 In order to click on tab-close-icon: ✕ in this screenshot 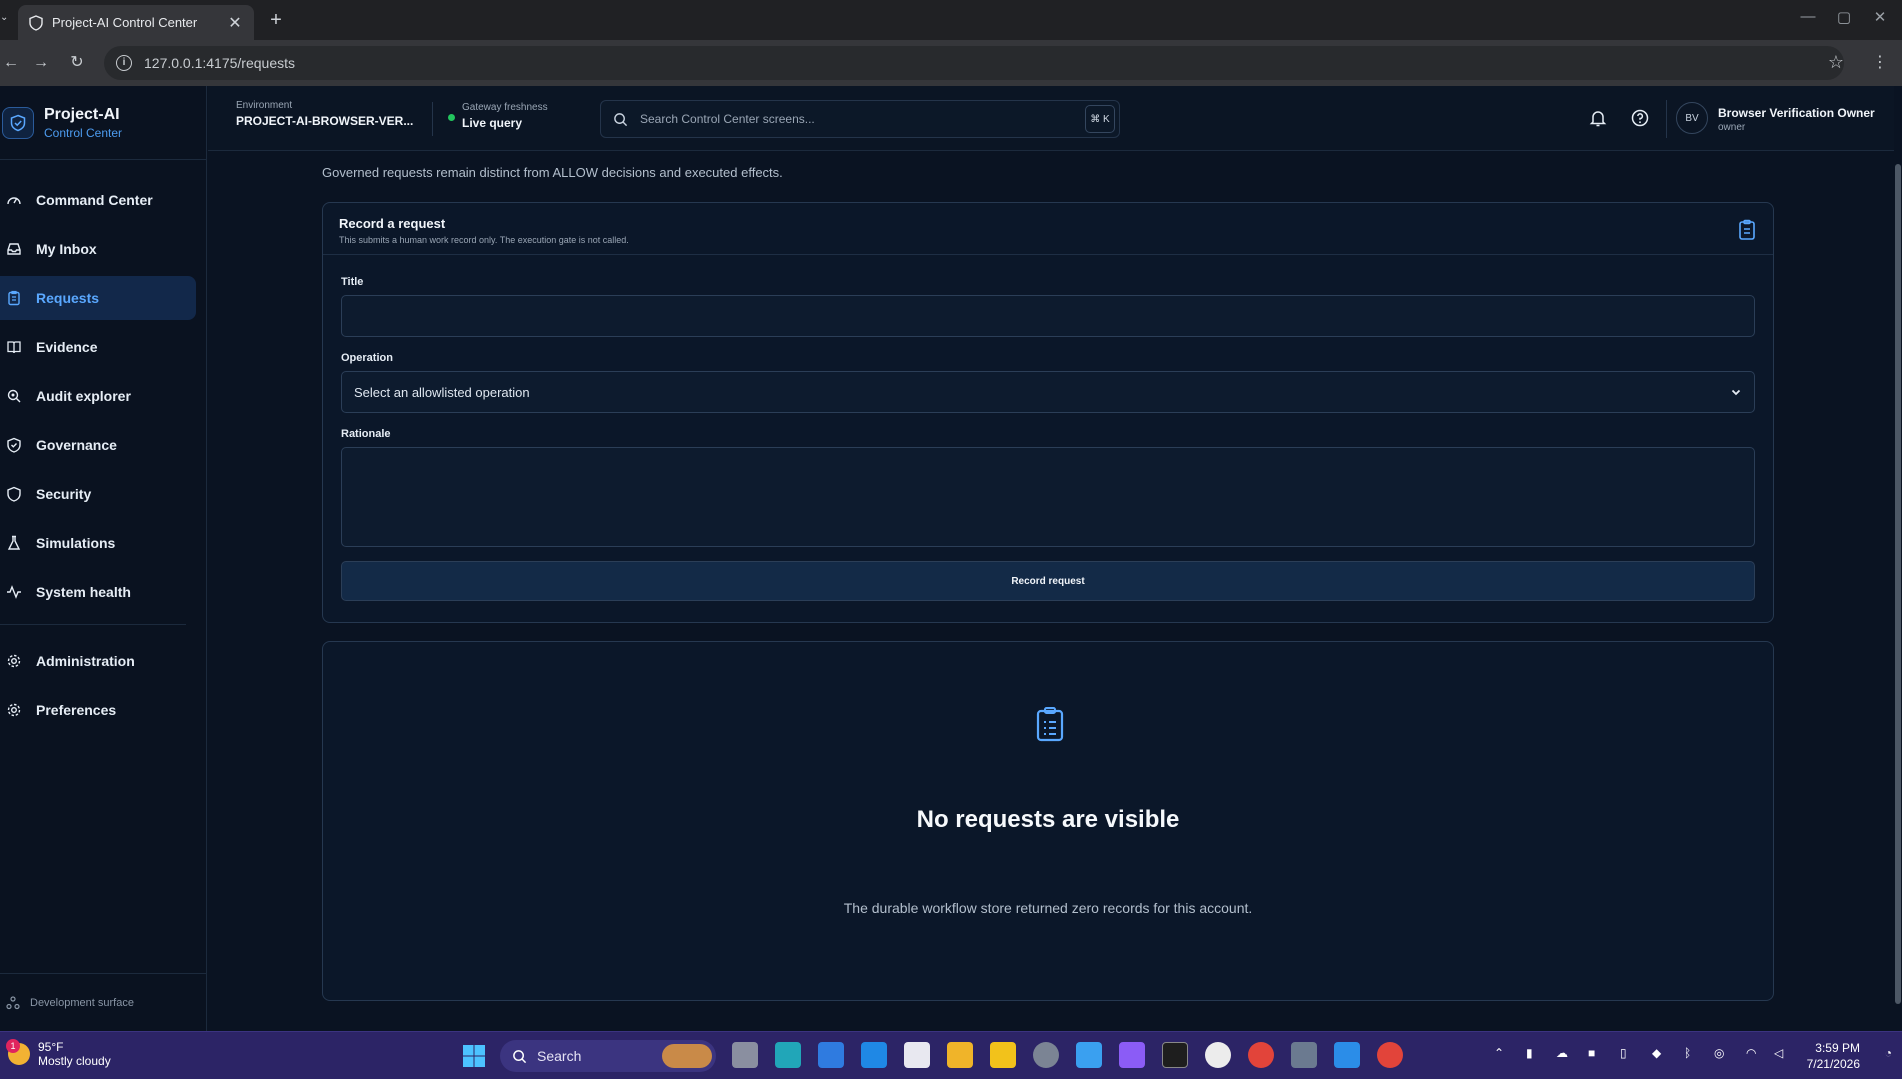, I will do `click(235, 23)`.